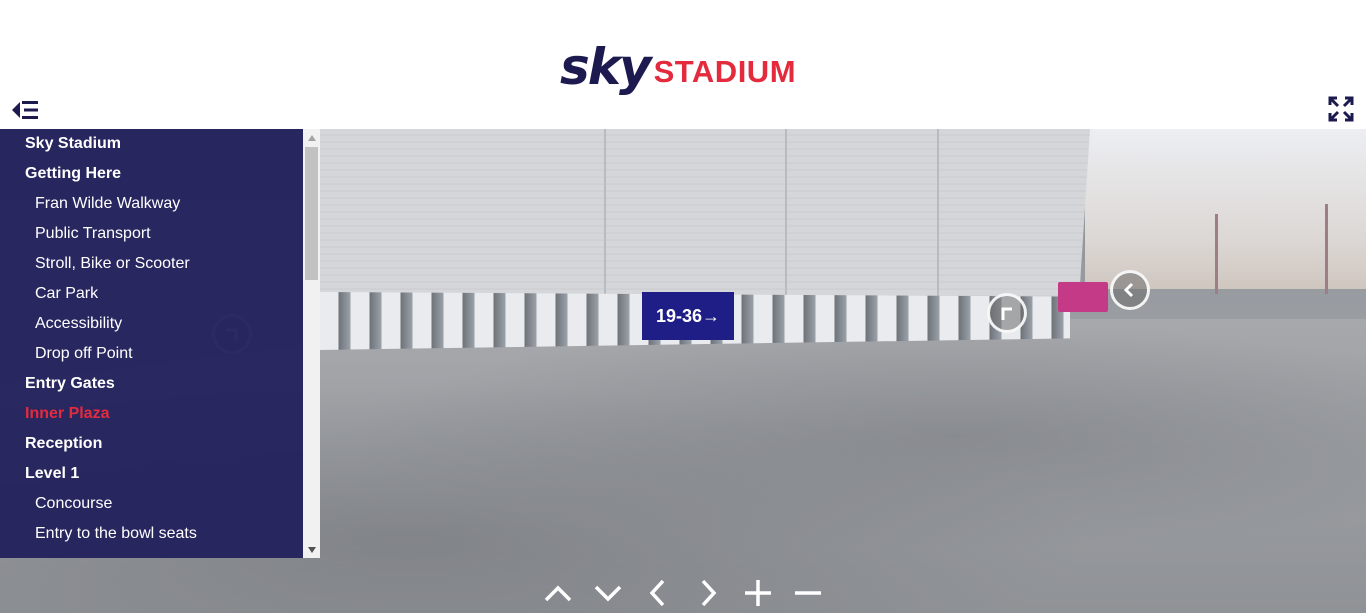 The height and width of the screenshot is (613, 1366). Describe the element at coordinates (151, 474) in the screenshot. I see `menu-item-level-1: Level 1` at that location.